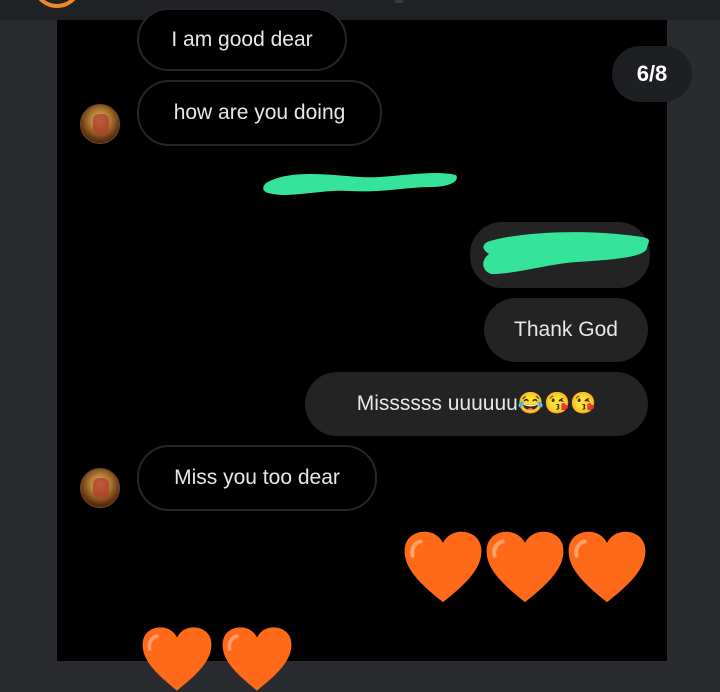 The image size is (720, 692). I want to click on incoming-message-bubble: Miss you too dear, so click(257, 478).